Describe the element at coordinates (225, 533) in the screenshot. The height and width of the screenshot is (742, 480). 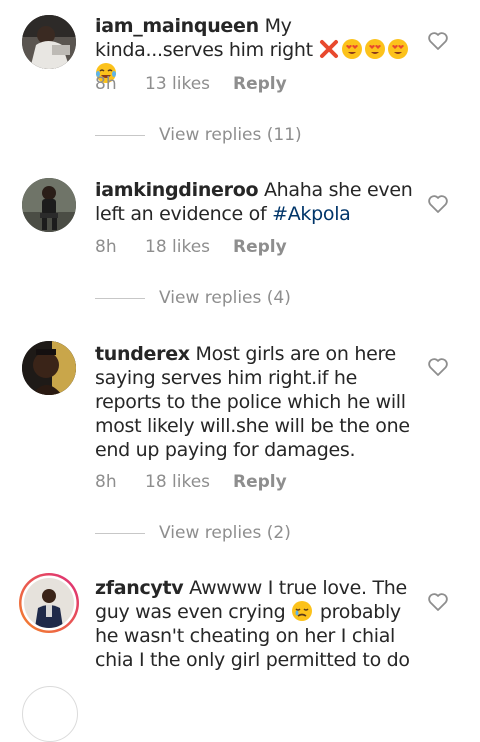
I see `view-replies-label: View replies (2)` at that location.